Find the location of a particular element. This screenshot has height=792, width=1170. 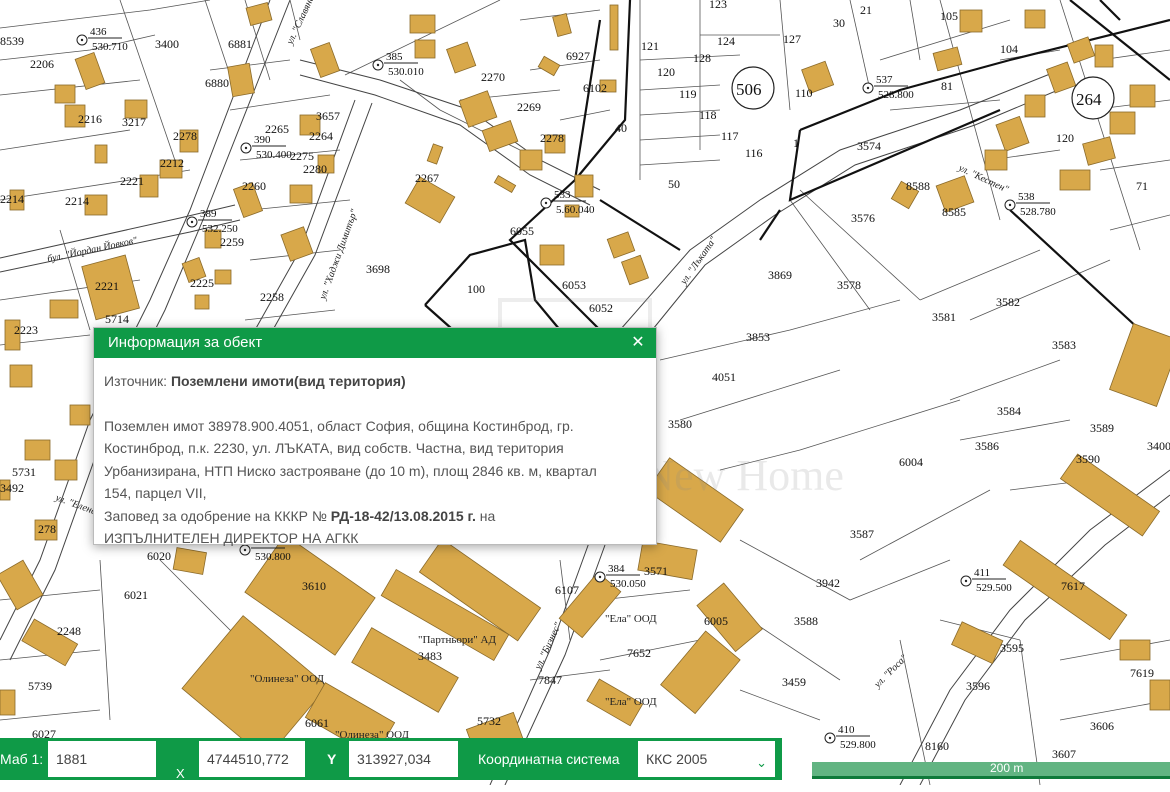

benchmark-elevation: 530.050 is located at coordinates (628, 584).